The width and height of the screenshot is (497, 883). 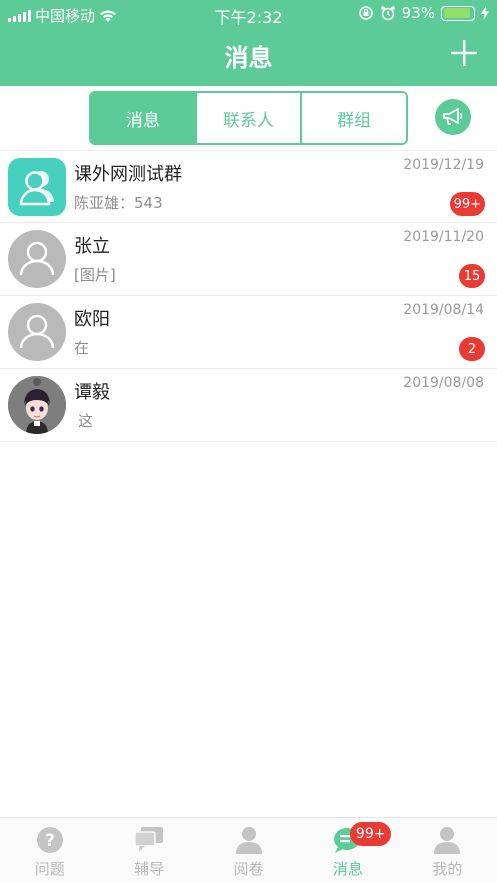 I want to click on conversation-row: 欧阳 在 2019/08/14 2, so click(x=248, y=332).